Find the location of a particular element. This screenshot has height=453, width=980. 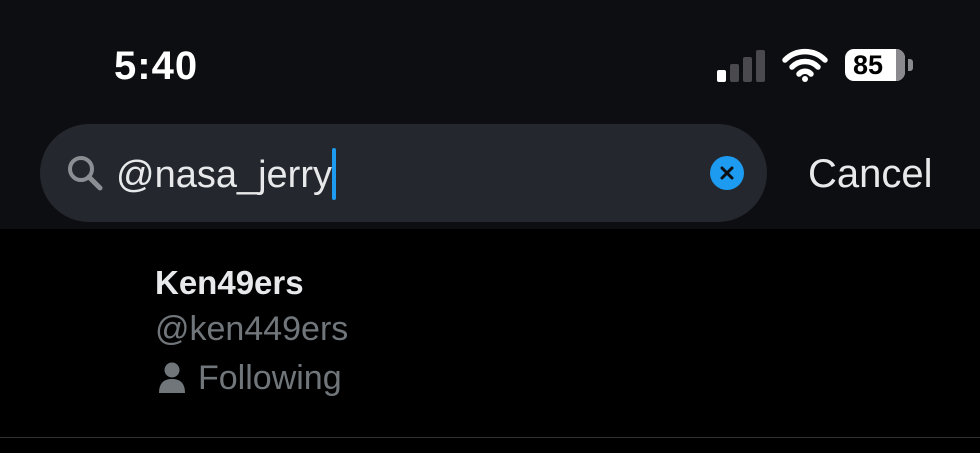

wifi-icon is located at coordinates (805, 65).